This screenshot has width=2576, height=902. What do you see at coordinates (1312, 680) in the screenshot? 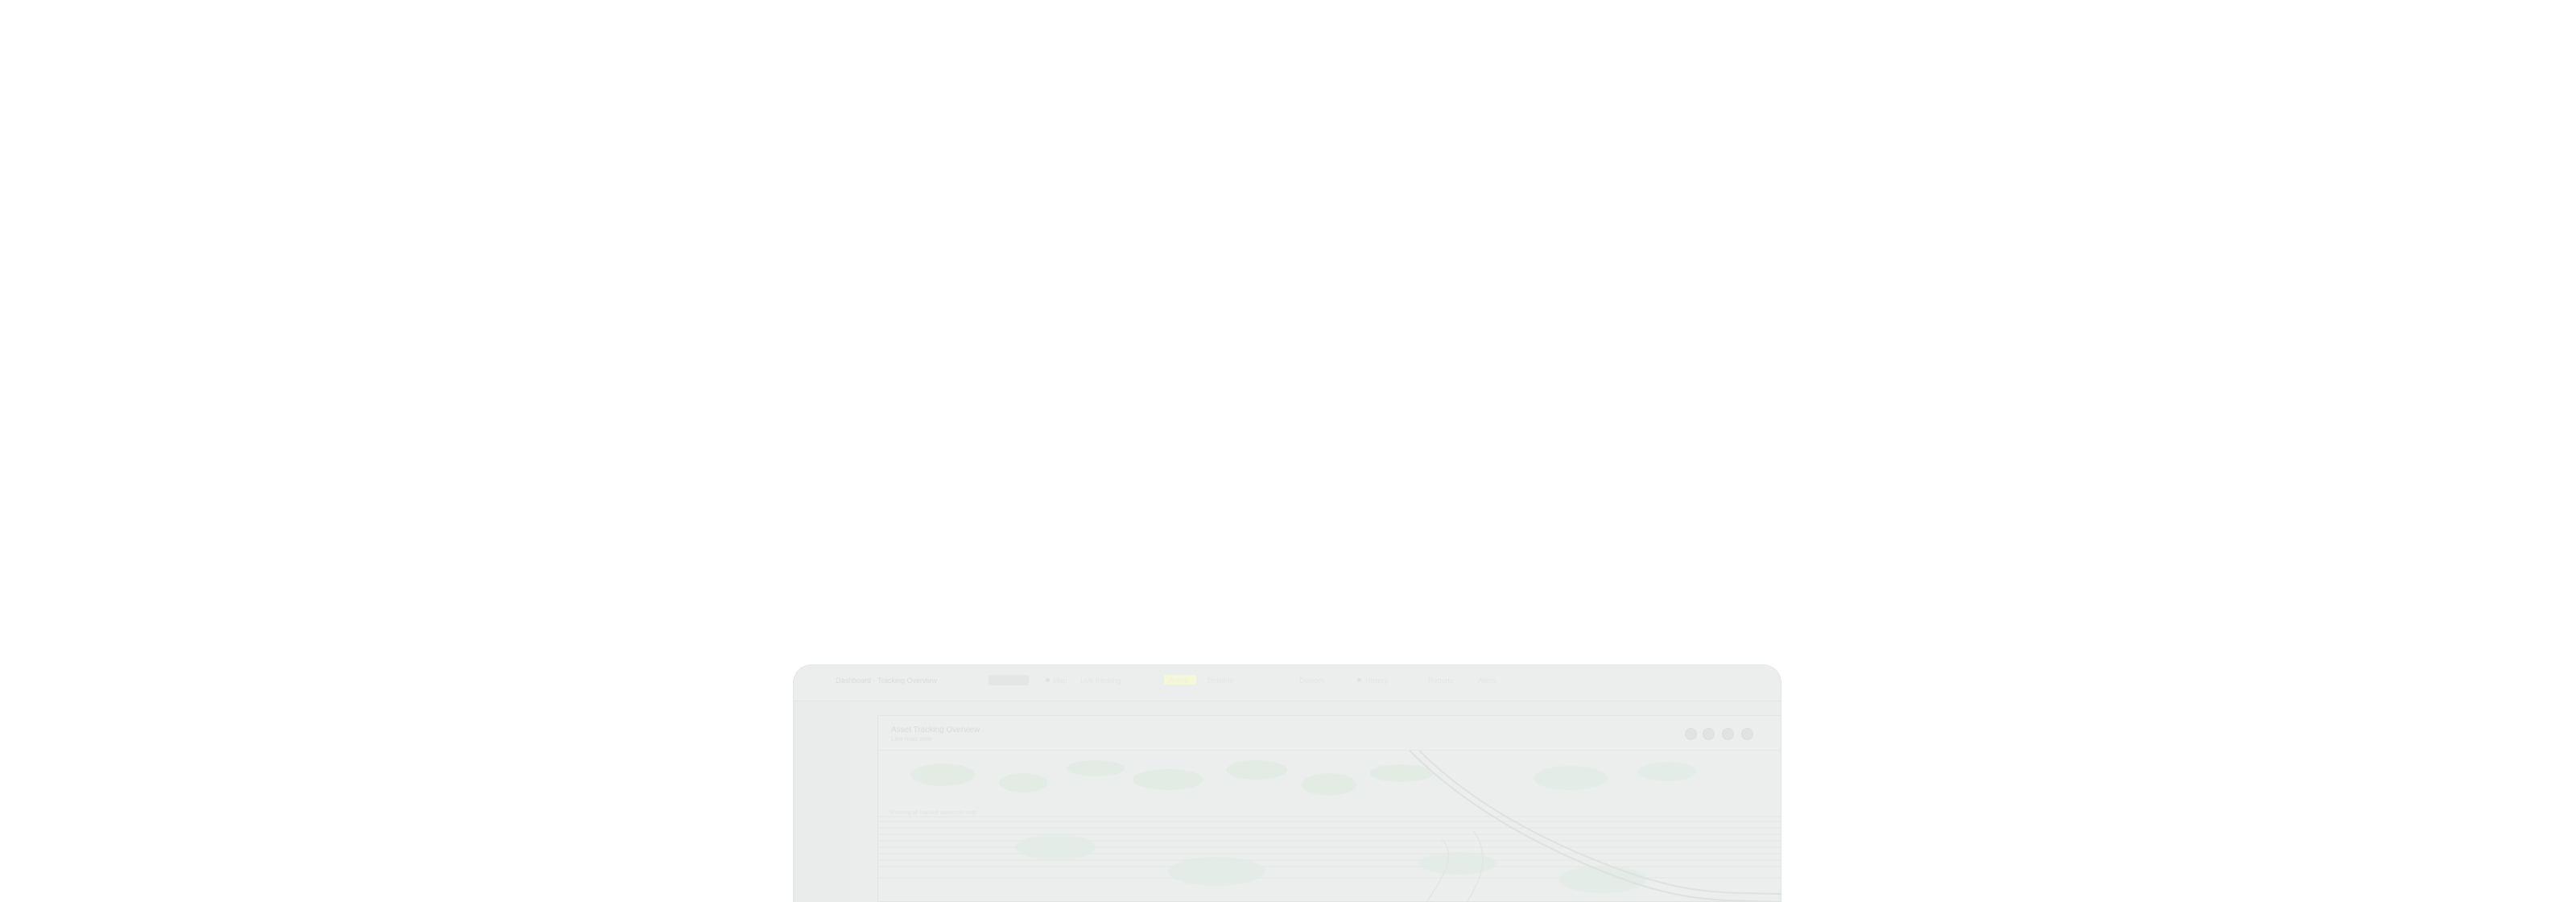
I see `tab-devices: Devices` at bounding box center [1312, 680].